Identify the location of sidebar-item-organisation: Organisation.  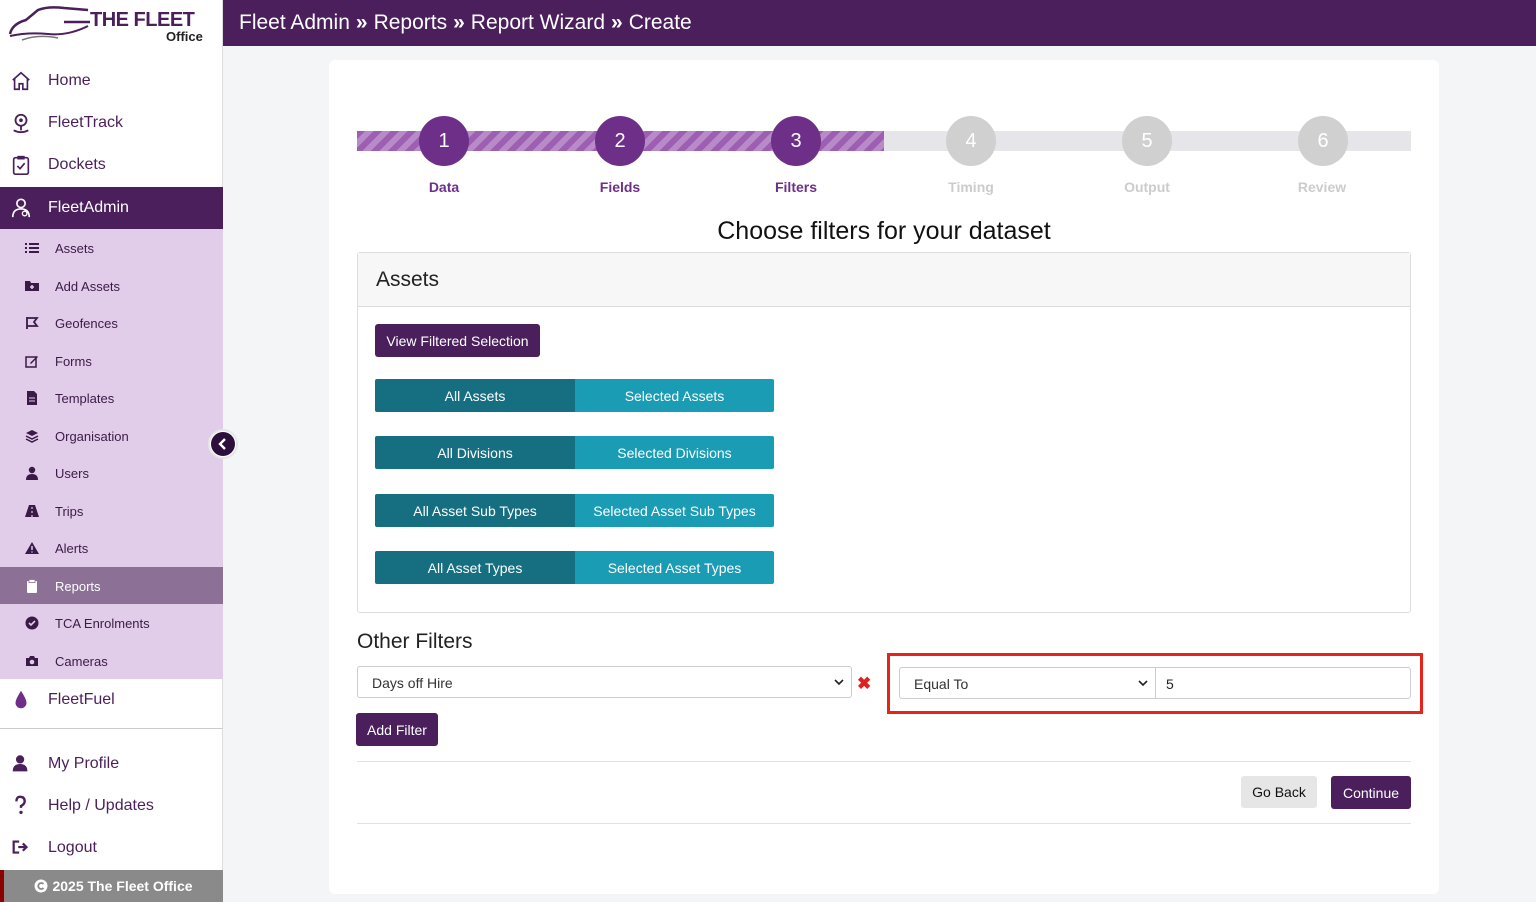
(111, 436).